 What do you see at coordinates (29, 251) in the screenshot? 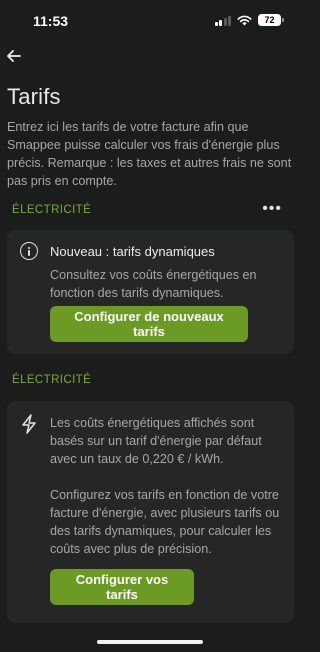
I see `info-icon` at bounding box center [29, 251].